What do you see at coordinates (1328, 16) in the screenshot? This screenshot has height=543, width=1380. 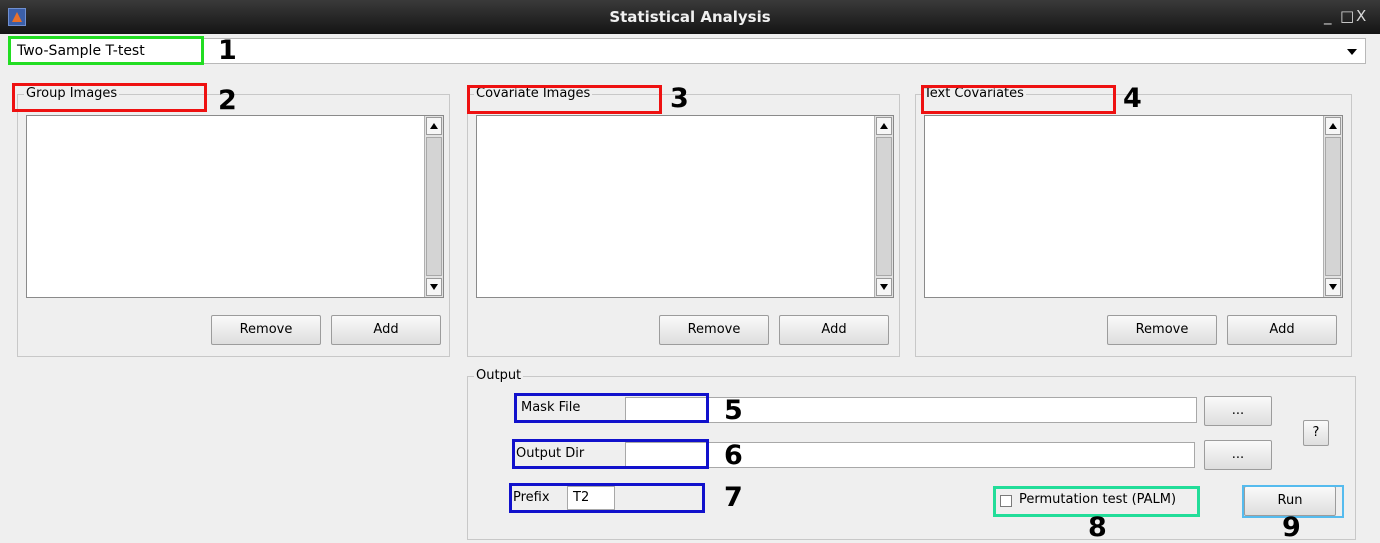 I see `minimize-icon: _` at bounding box center [1328, 16].